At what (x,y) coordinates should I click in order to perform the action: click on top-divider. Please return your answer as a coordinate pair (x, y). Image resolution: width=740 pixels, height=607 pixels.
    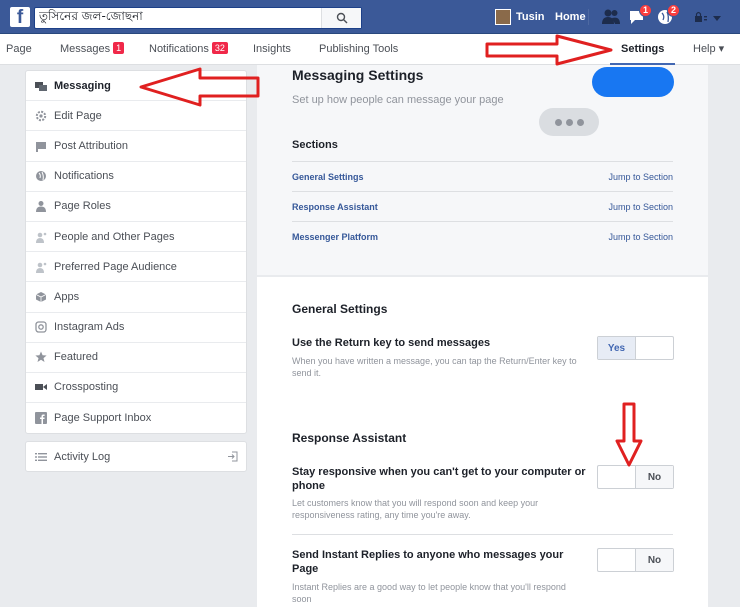
    Looking at the image, I should click on (588, 17).